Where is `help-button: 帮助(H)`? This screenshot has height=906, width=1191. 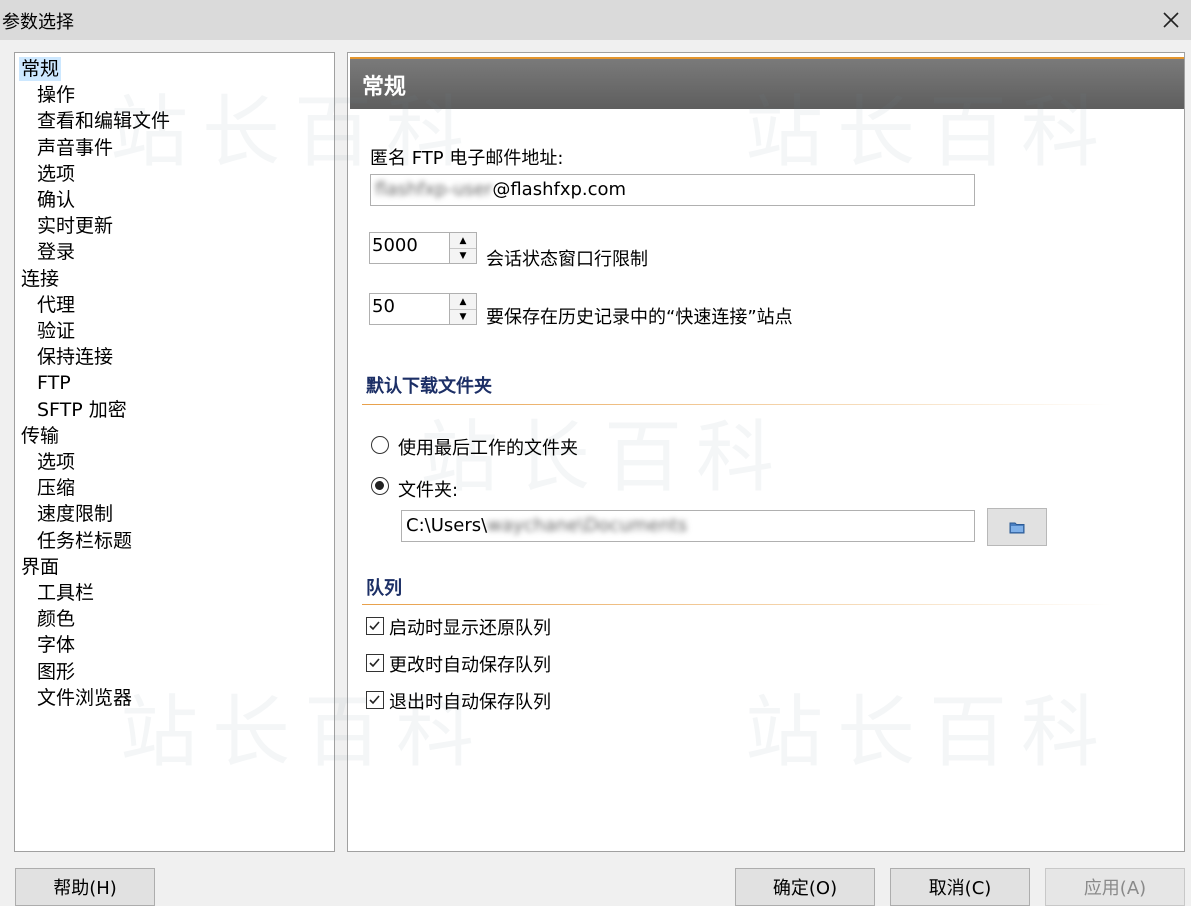
help-button: 帮助(H) is located at coordinates (85, 887).